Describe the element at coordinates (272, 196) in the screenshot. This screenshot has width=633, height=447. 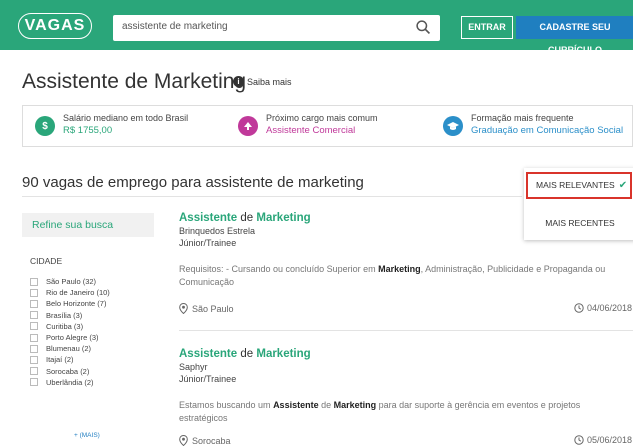
I see `results-divider` at that location.